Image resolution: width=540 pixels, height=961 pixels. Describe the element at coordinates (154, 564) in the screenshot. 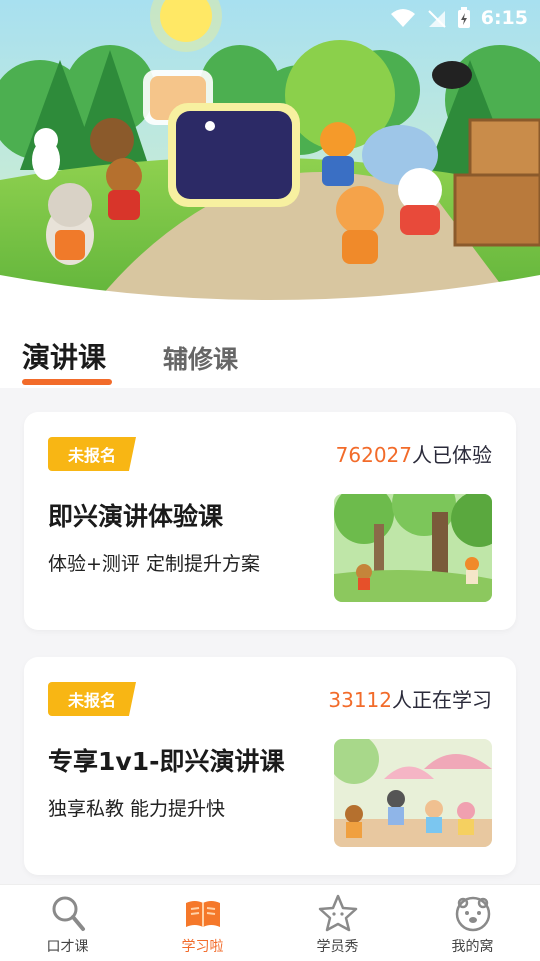

I see `course-subtitle: 体验+测评 定制提升方案` at that location.